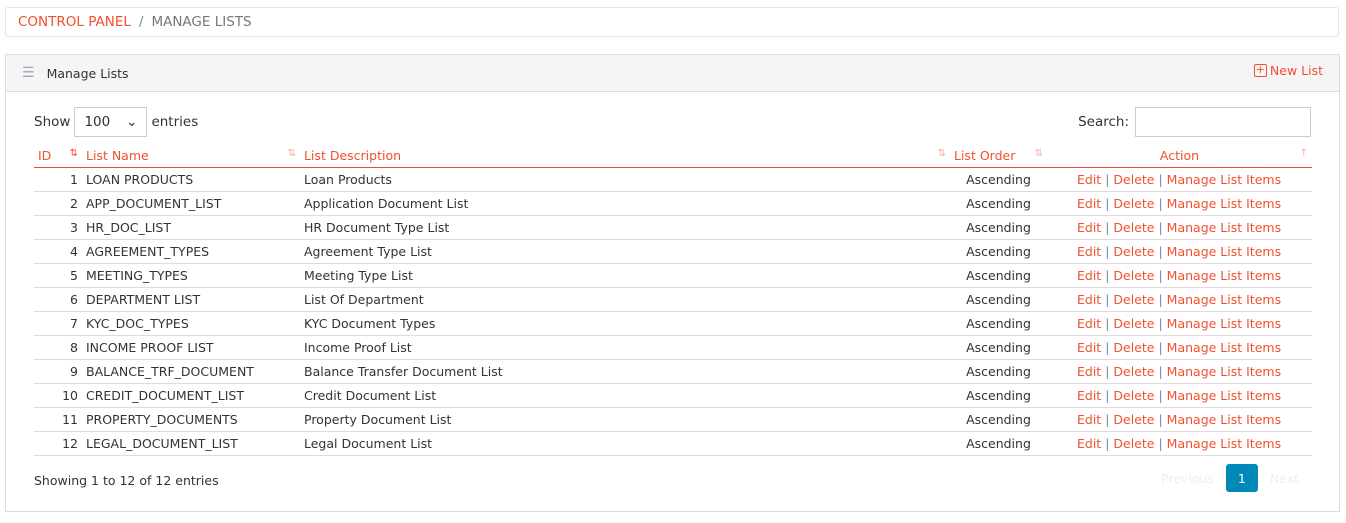 This screenshot has width=1346, height=523. What do you see at coordinates (191, 347) in the screenshot?
I see `cell-list-name: INCOME PROOF LIST` at bounding box center [191, 347].